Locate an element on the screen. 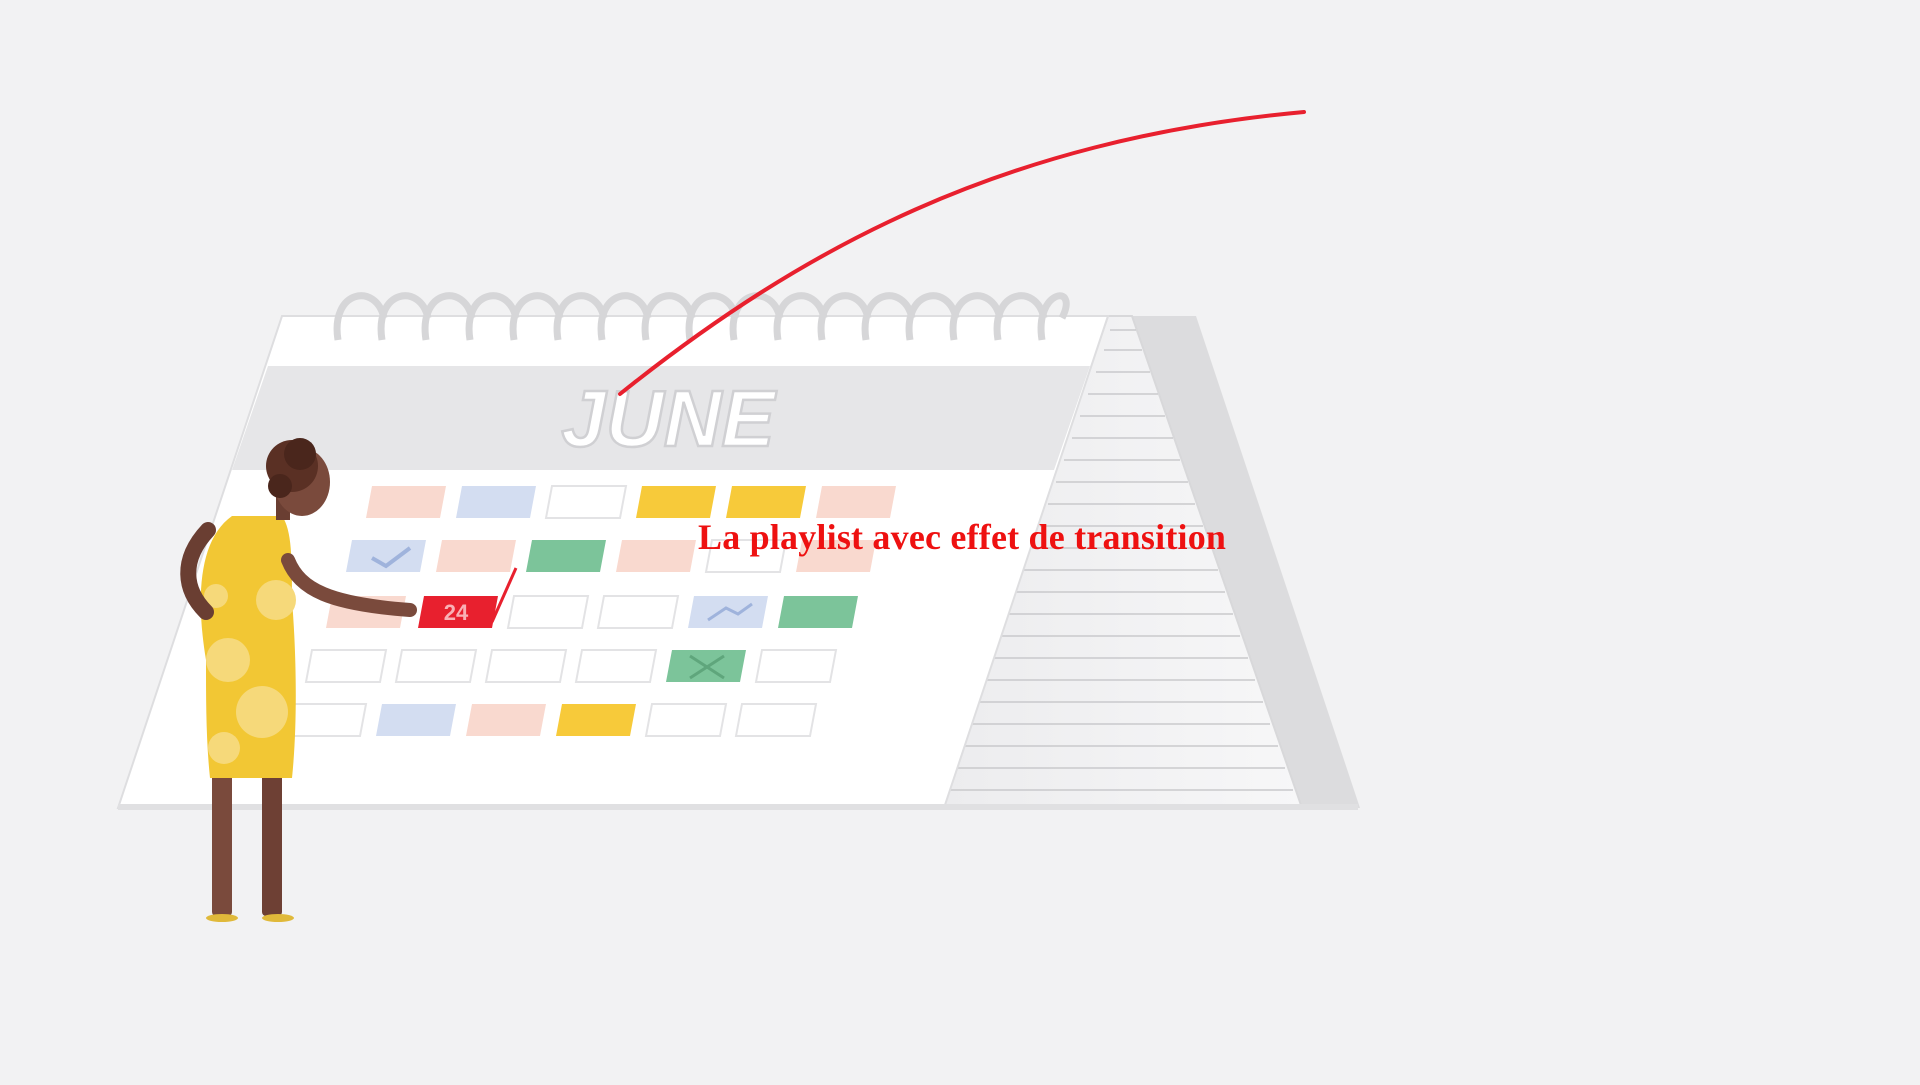  overlay-caption: La playlist avec effet de transition is located at coordinates (962, 537).